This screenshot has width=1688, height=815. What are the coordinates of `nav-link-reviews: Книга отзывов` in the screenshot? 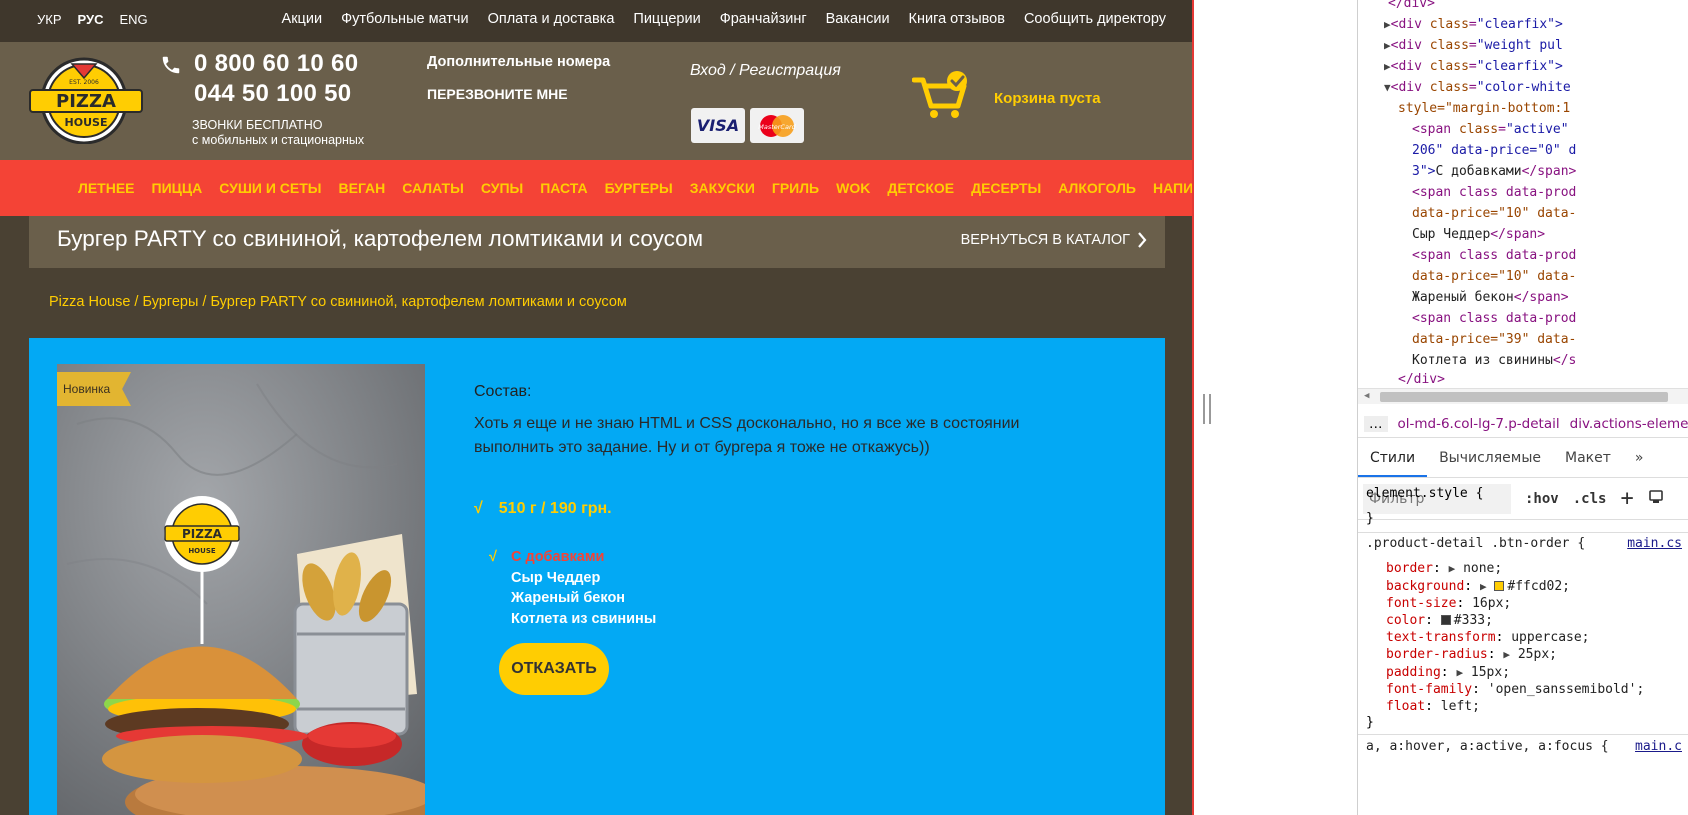 It's located at (957, 19).